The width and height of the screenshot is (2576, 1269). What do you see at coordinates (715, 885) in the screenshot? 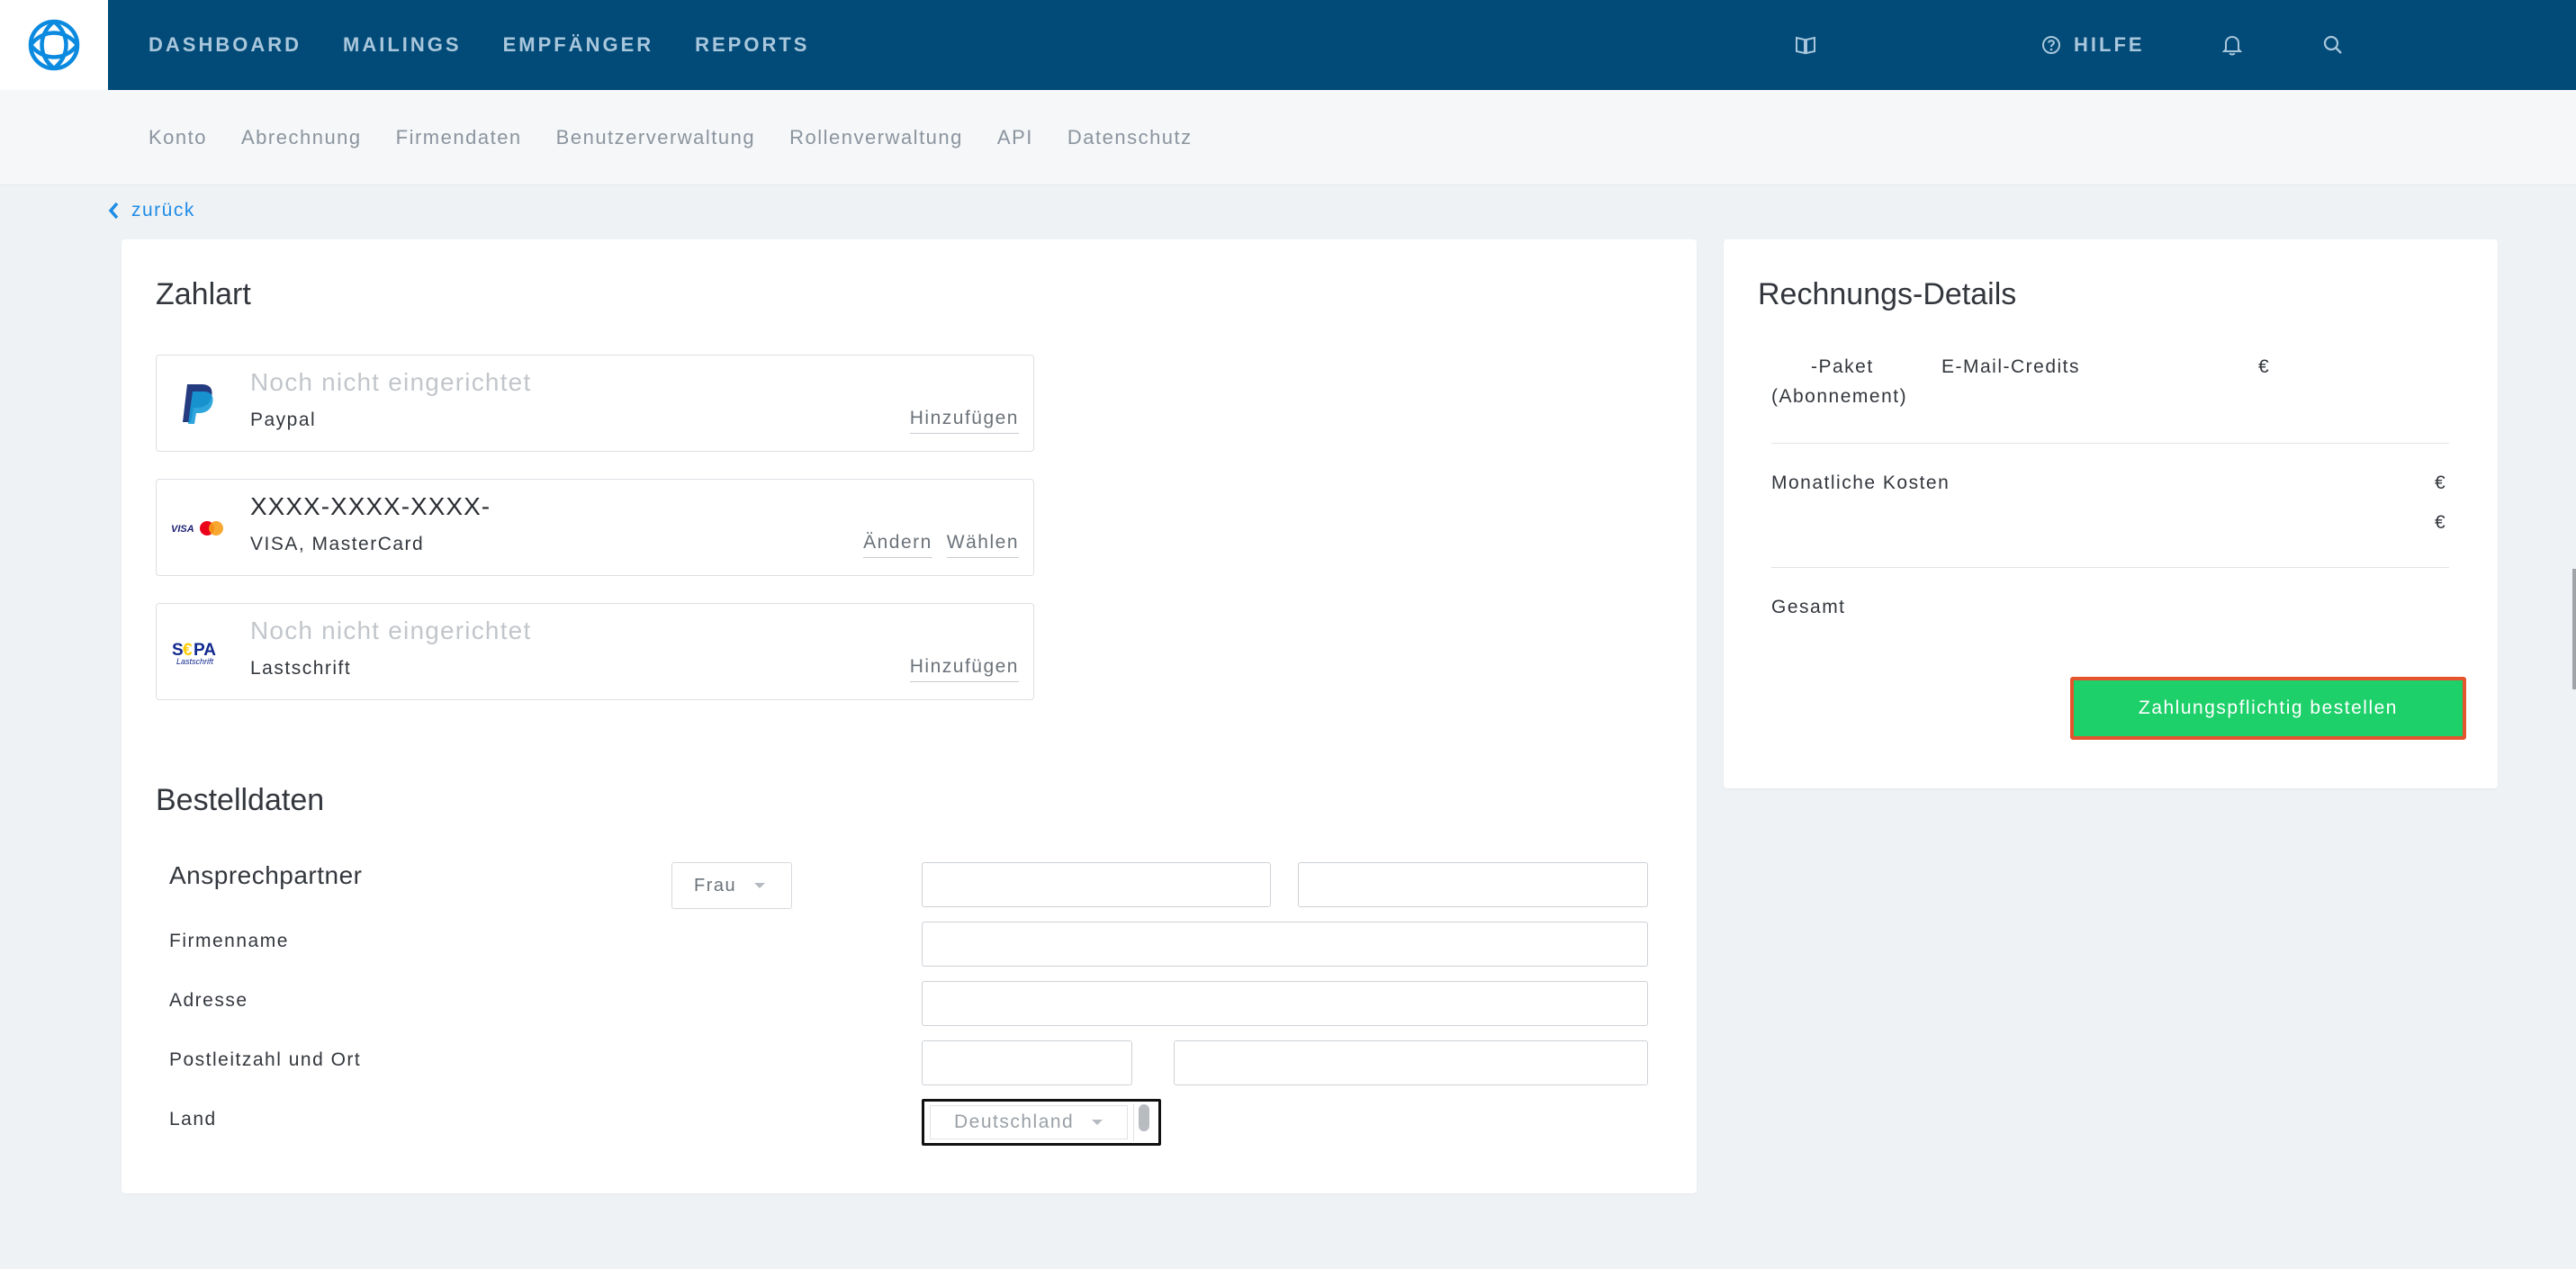
I see `salutation-value: Frau` at bounding box center [715, 885].